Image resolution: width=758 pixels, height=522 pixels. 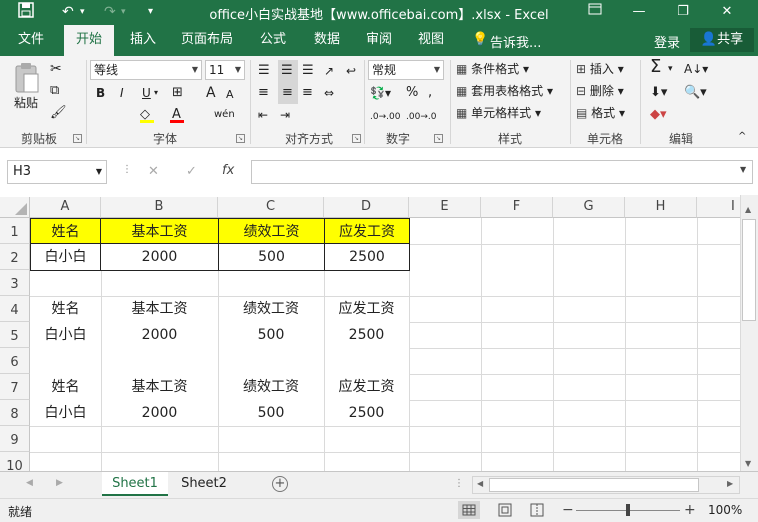 I want to click on font-size-combo: 11 ▼, so click(x=225, y=70).